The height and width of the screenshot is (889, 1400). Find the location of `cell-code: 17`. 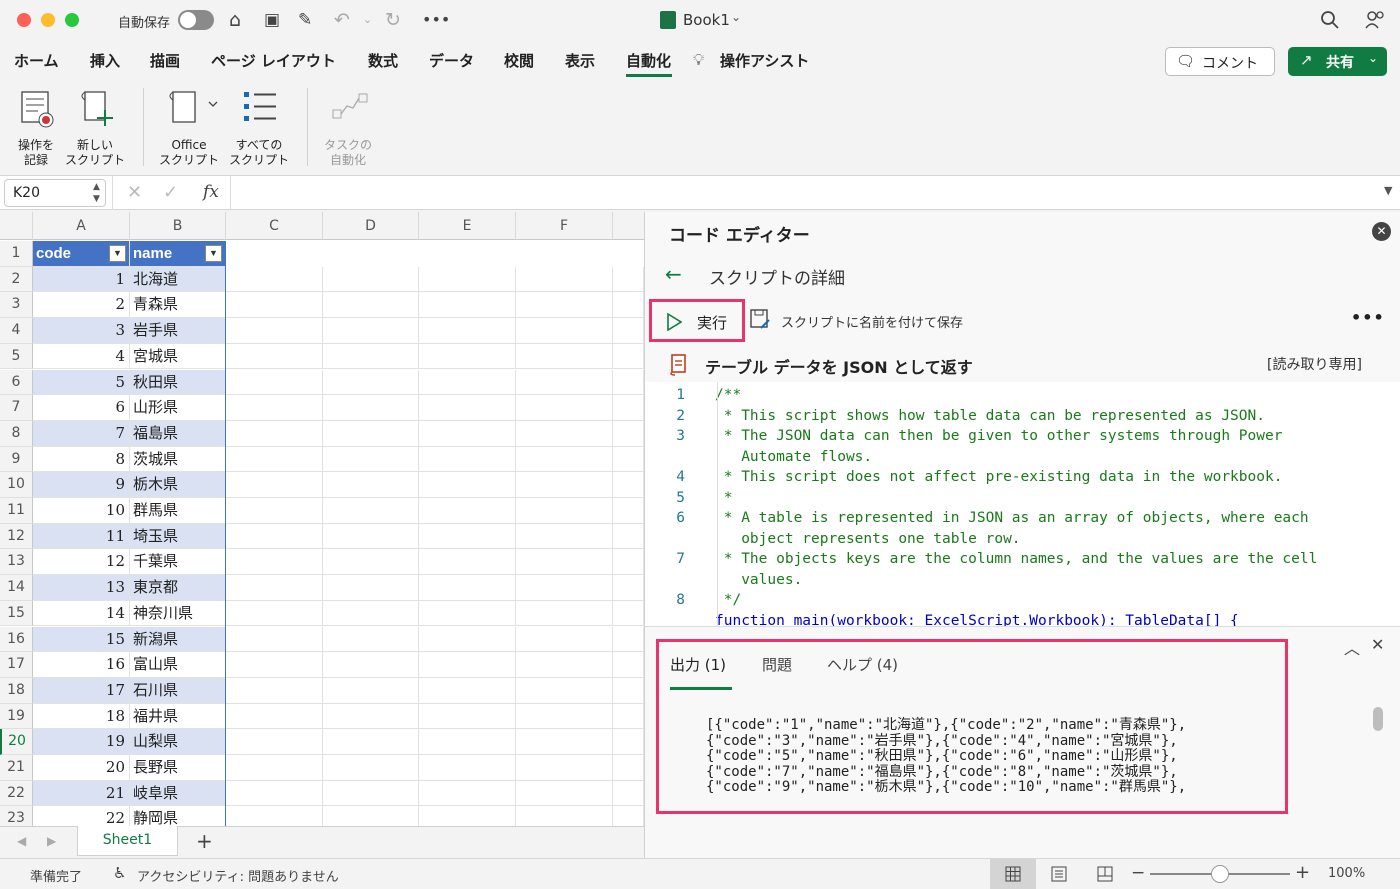

cell-code: 17 is located at coordinates (81, 690).